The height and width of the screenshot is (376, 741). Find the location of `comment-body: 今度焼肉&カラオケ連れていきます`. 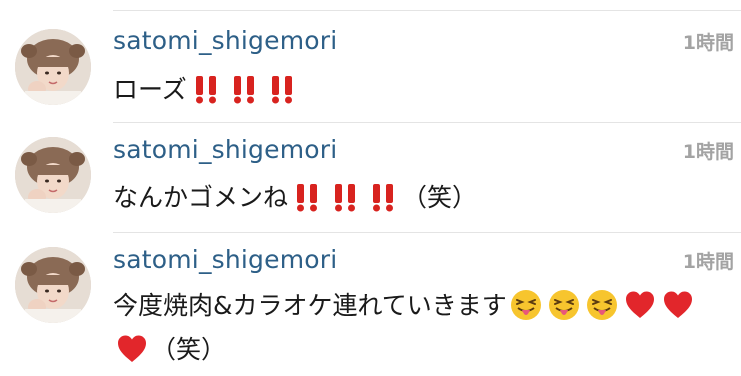

comment-body: 今度焼肉&カラオケ連れていきます is located at coordinates (310, 305).